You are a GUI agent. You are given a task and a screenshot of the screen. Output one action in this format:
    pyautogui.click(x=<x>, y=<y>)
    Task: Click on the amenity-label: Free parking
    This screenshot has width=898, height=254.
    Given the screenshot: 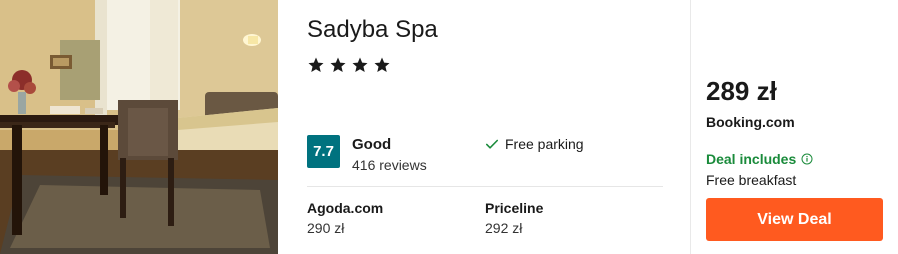 What is the action you would take?
    pyautogui.click(x=544, y=144)
    